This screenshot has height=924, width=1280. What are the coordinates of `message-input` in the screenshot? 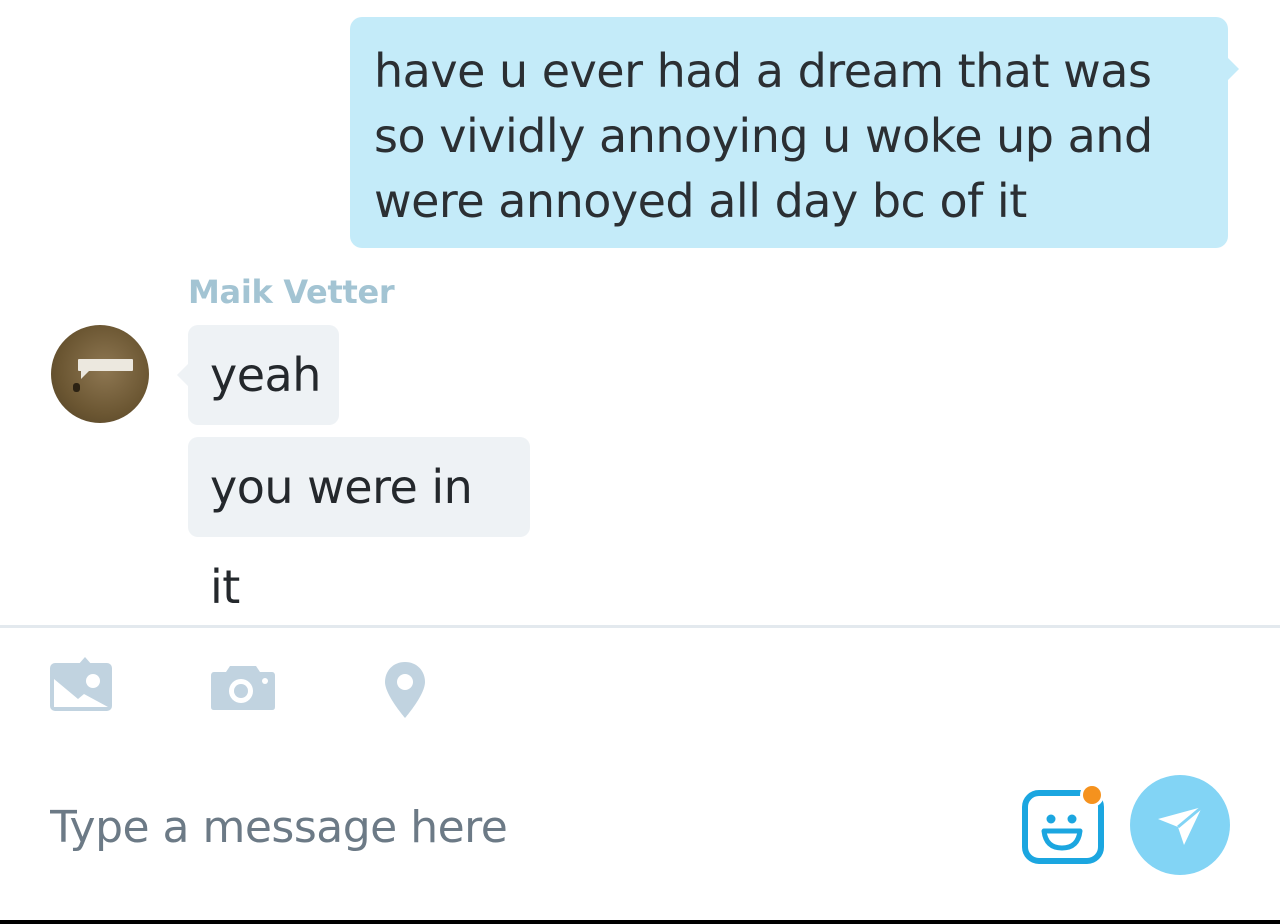 It's located at (500, 827).